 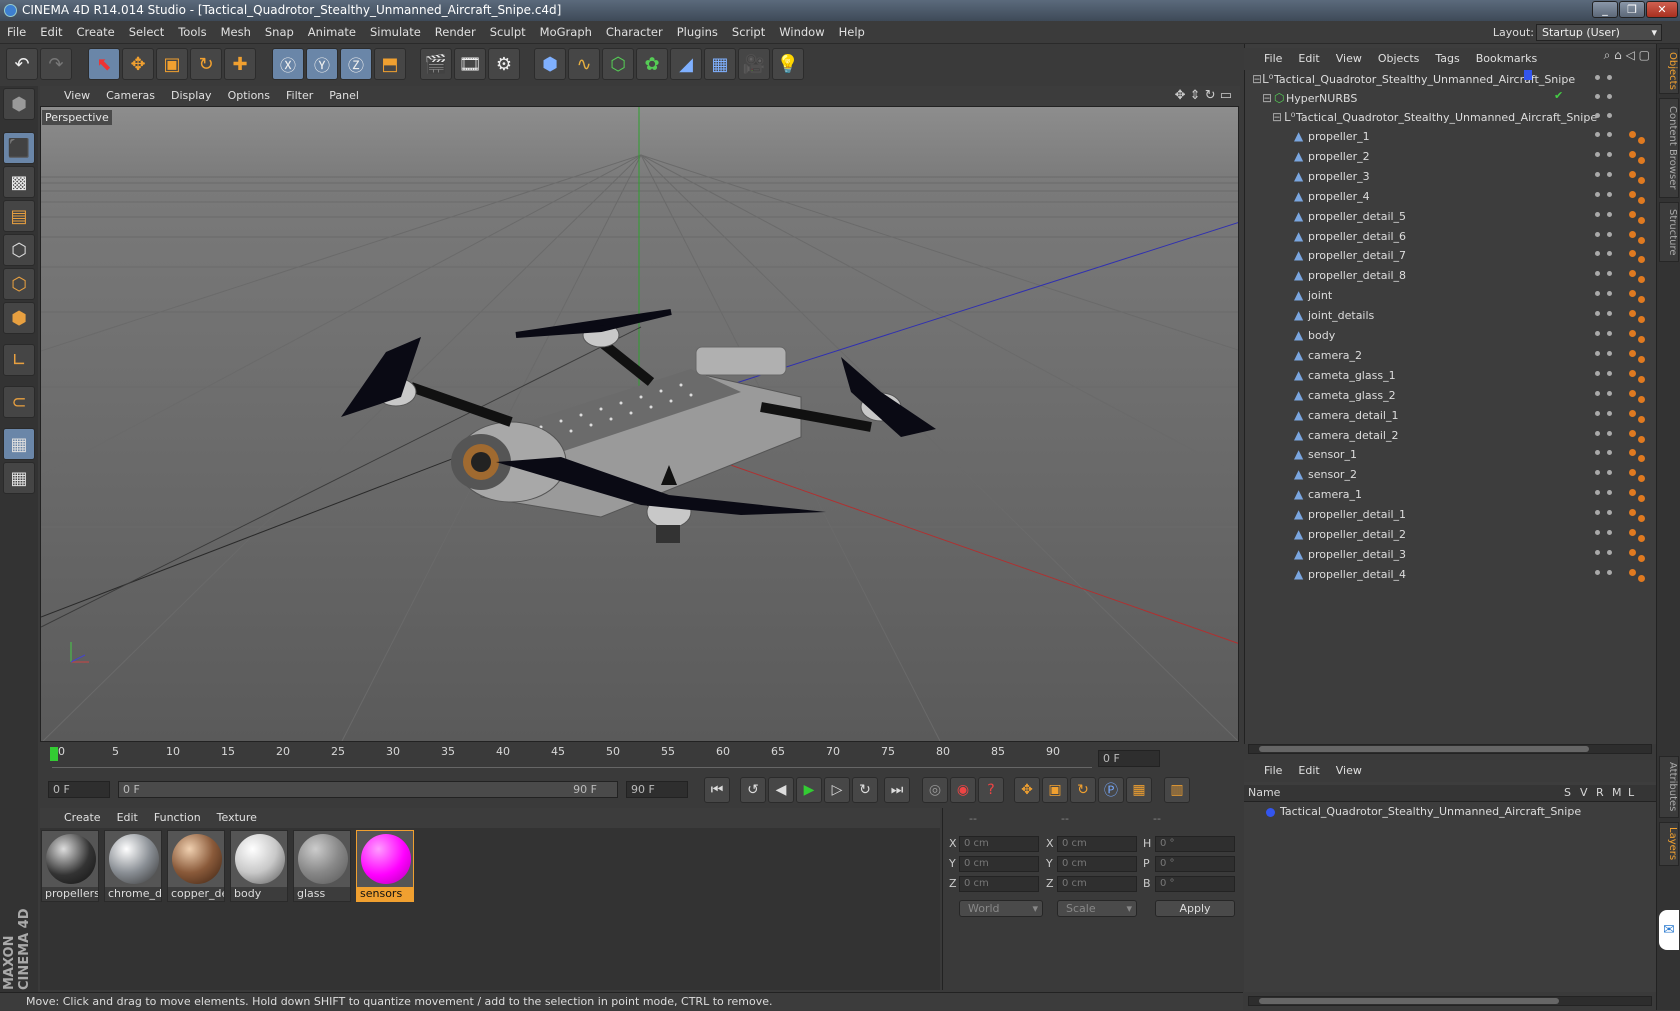 What do you see at coordinates (1669, 148) in the screenshot?
I see `tab-content-browser: Content Browser` at bounding box center [1669, 148].